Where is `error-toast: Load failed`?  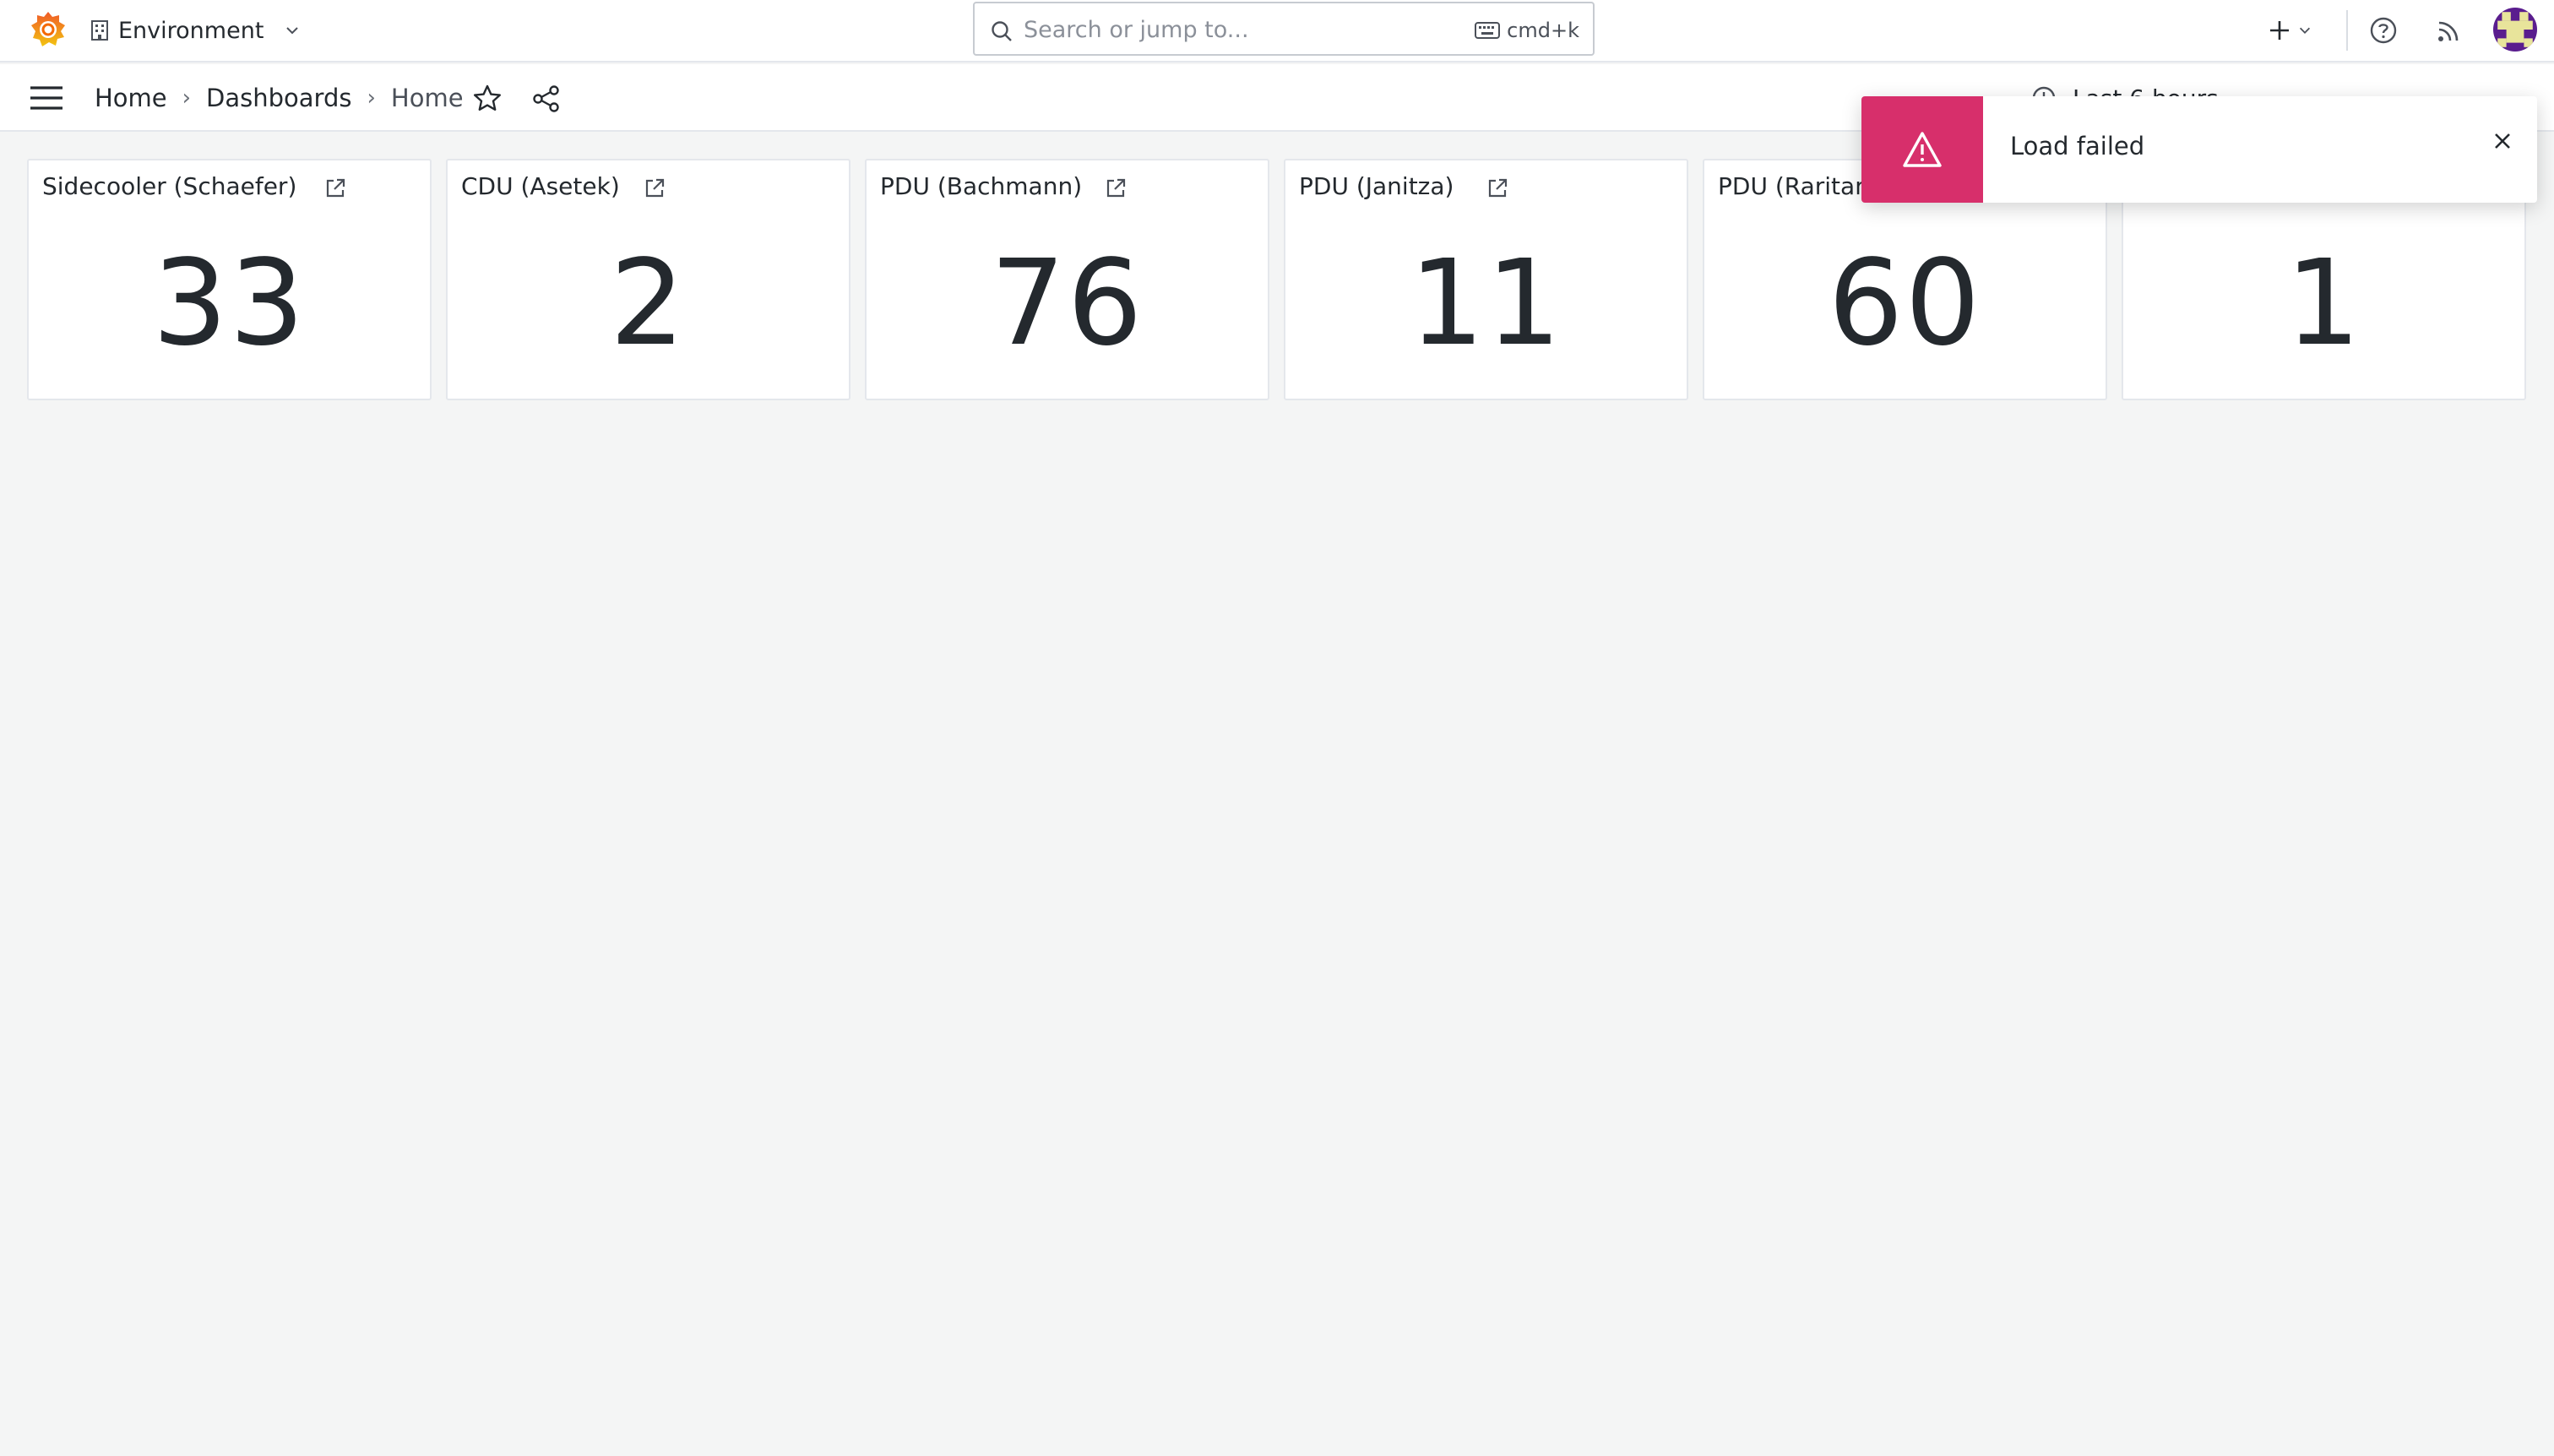 error-toast: Load failed is located at coordinates (2199, 149).